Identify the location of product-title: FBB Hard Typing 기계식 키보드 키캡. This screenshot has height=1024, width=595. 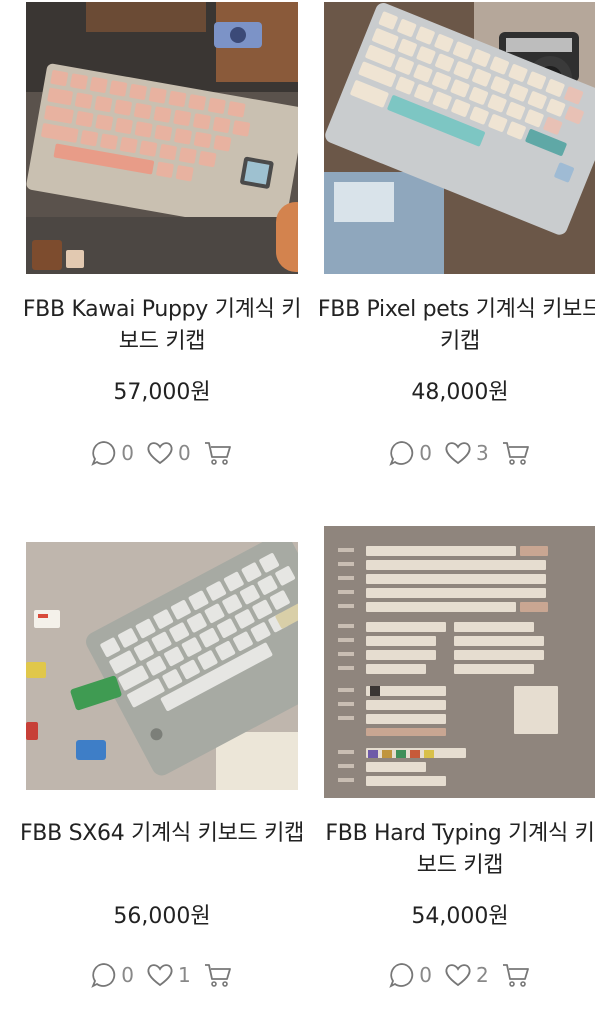
(455, 850).